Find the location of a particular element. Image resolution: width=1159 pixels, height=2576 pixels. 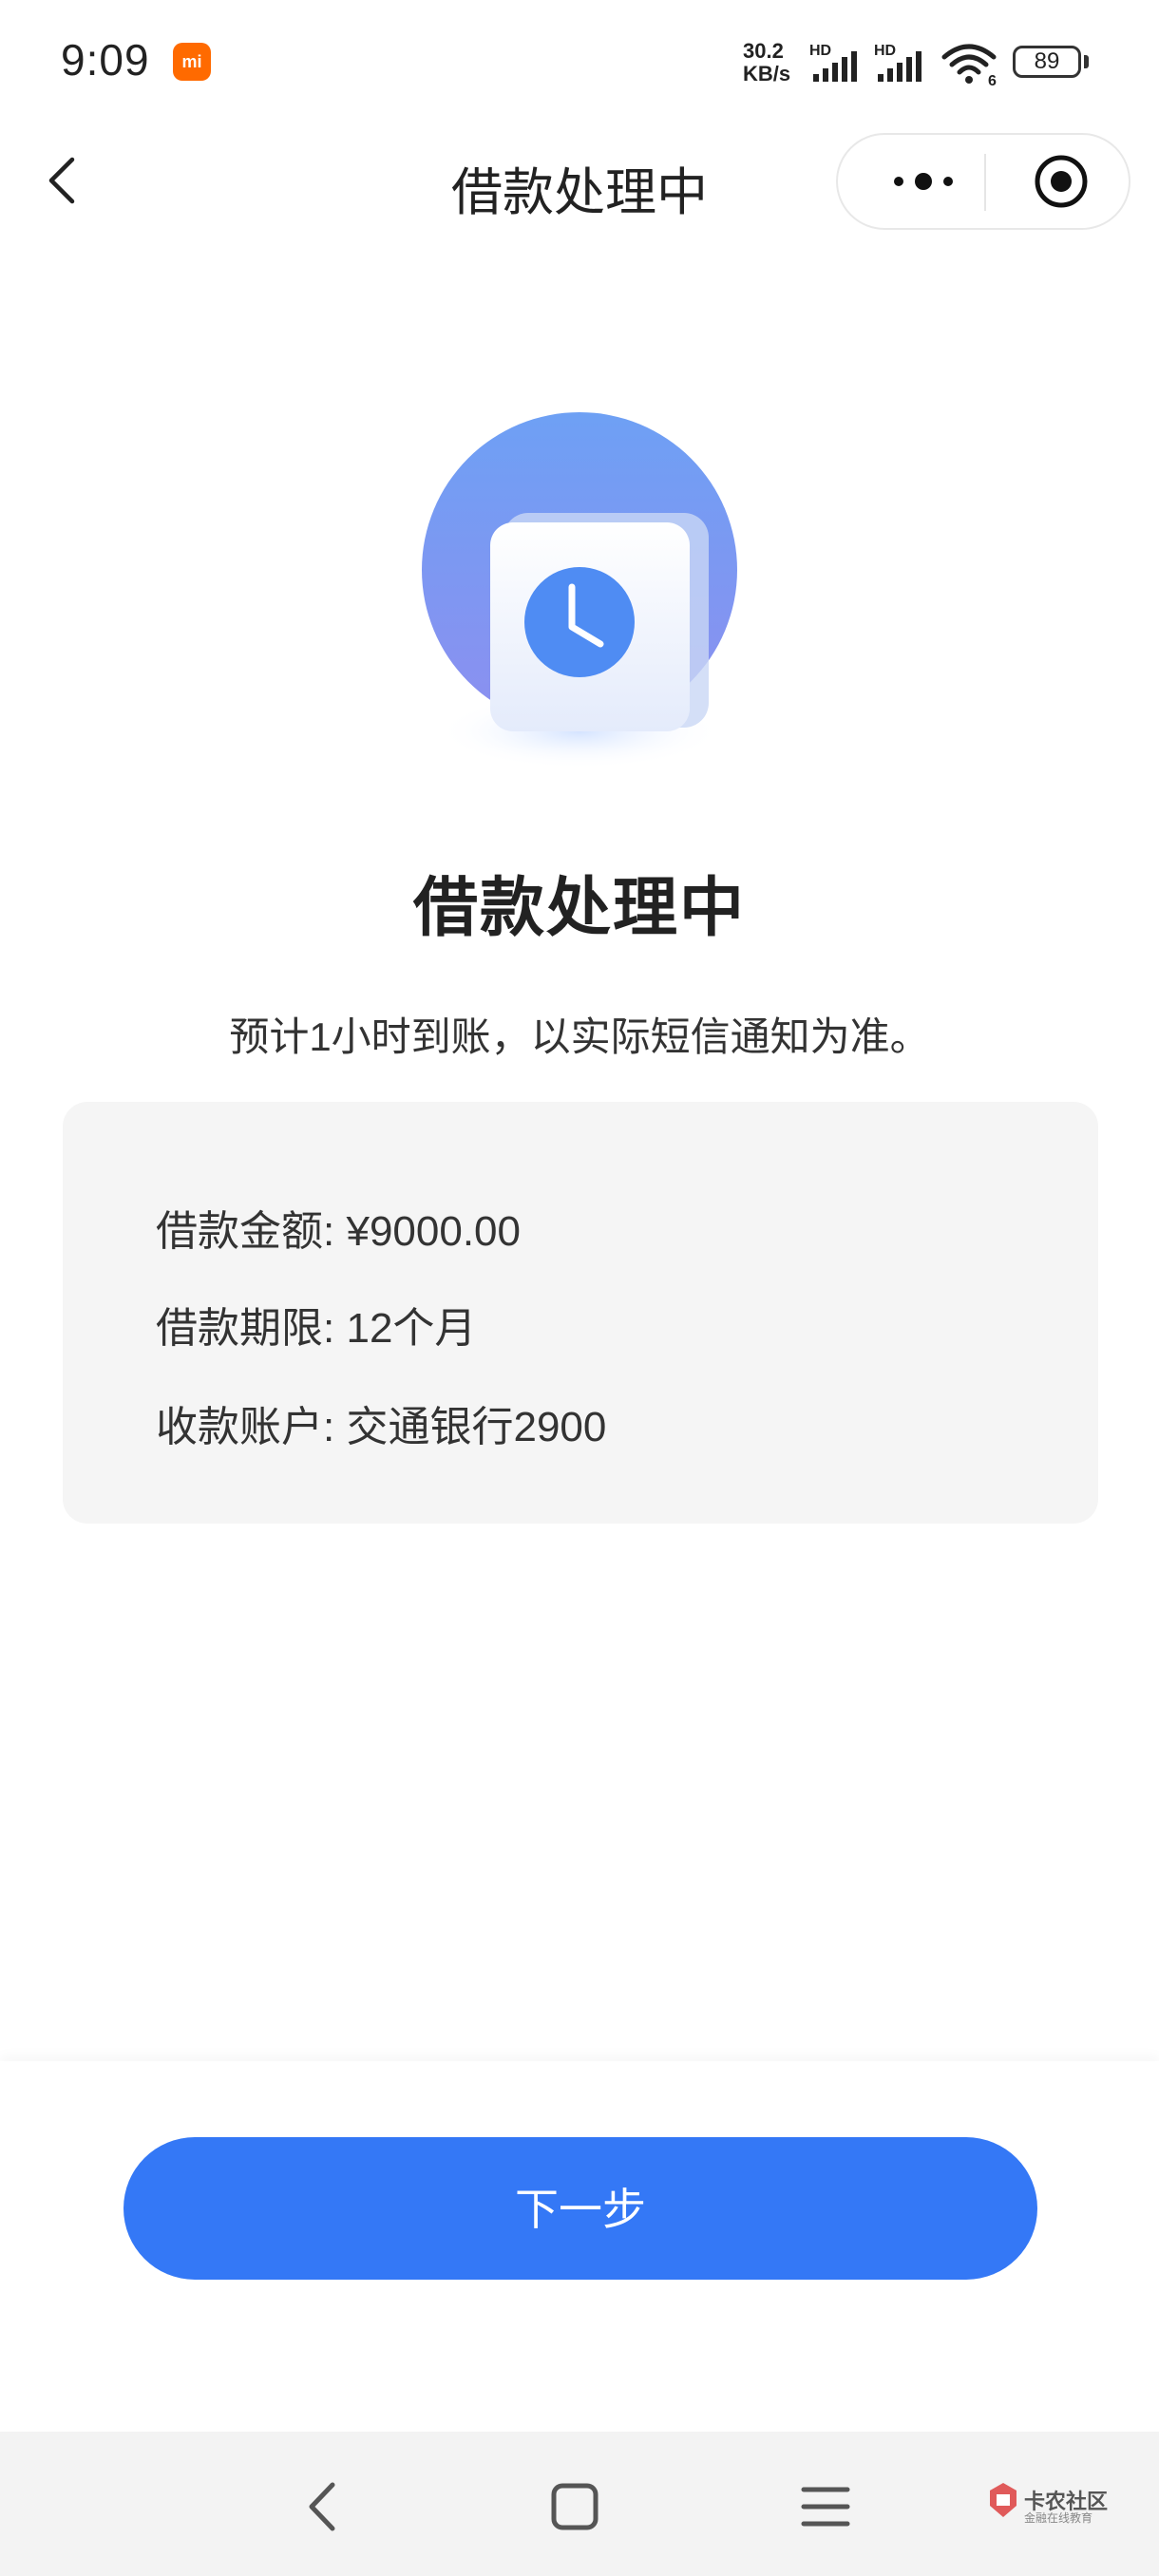

watermark-subtext: 金融在线教育 is located at coordinates (1058, 2518).